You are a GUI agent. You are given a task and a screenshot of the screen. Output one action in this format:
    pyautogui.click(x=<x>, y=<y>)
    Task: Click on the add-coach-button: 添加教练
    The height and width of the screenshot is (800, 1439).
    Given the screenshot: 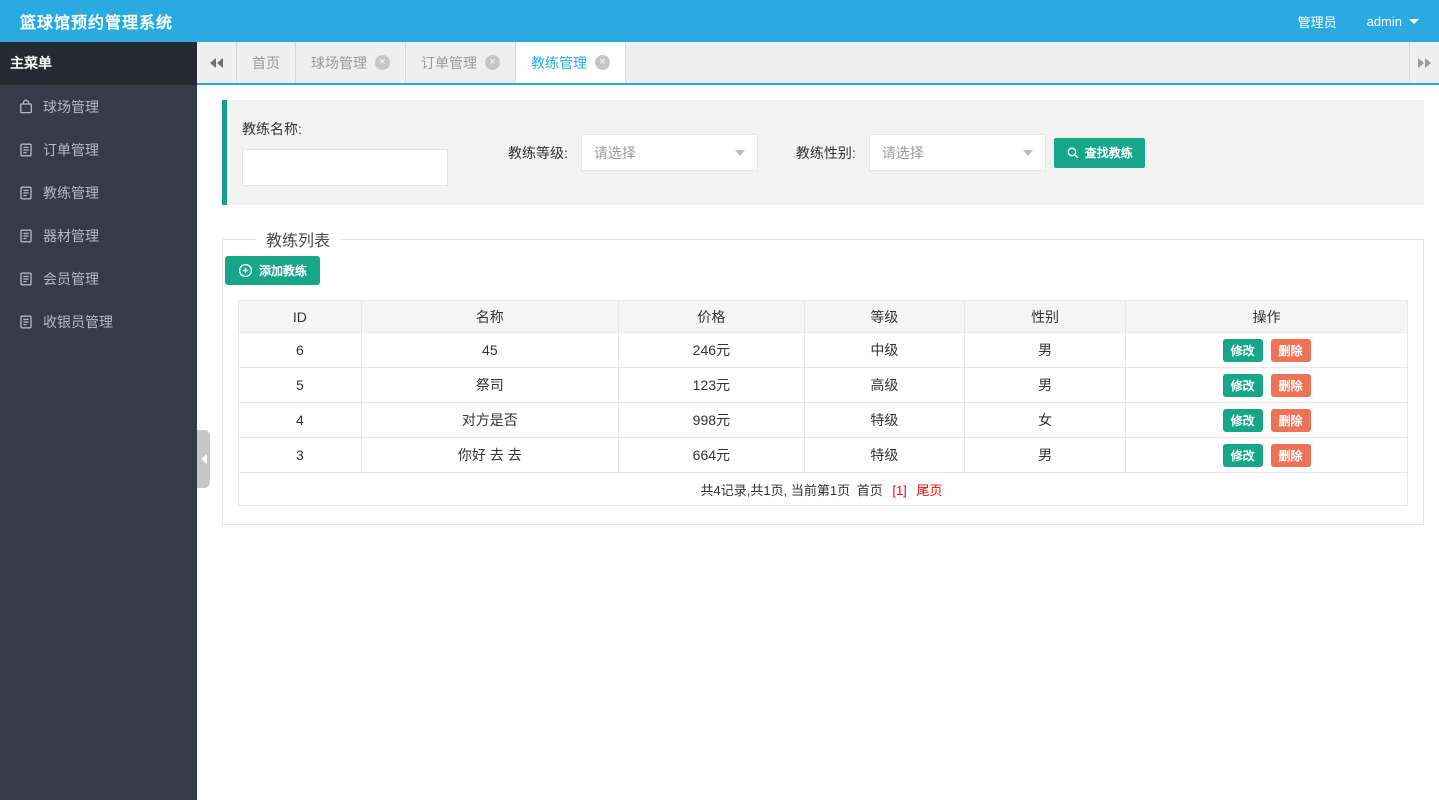 What is the action you would take?
    pyautogui.click(x=273, y=270)
    